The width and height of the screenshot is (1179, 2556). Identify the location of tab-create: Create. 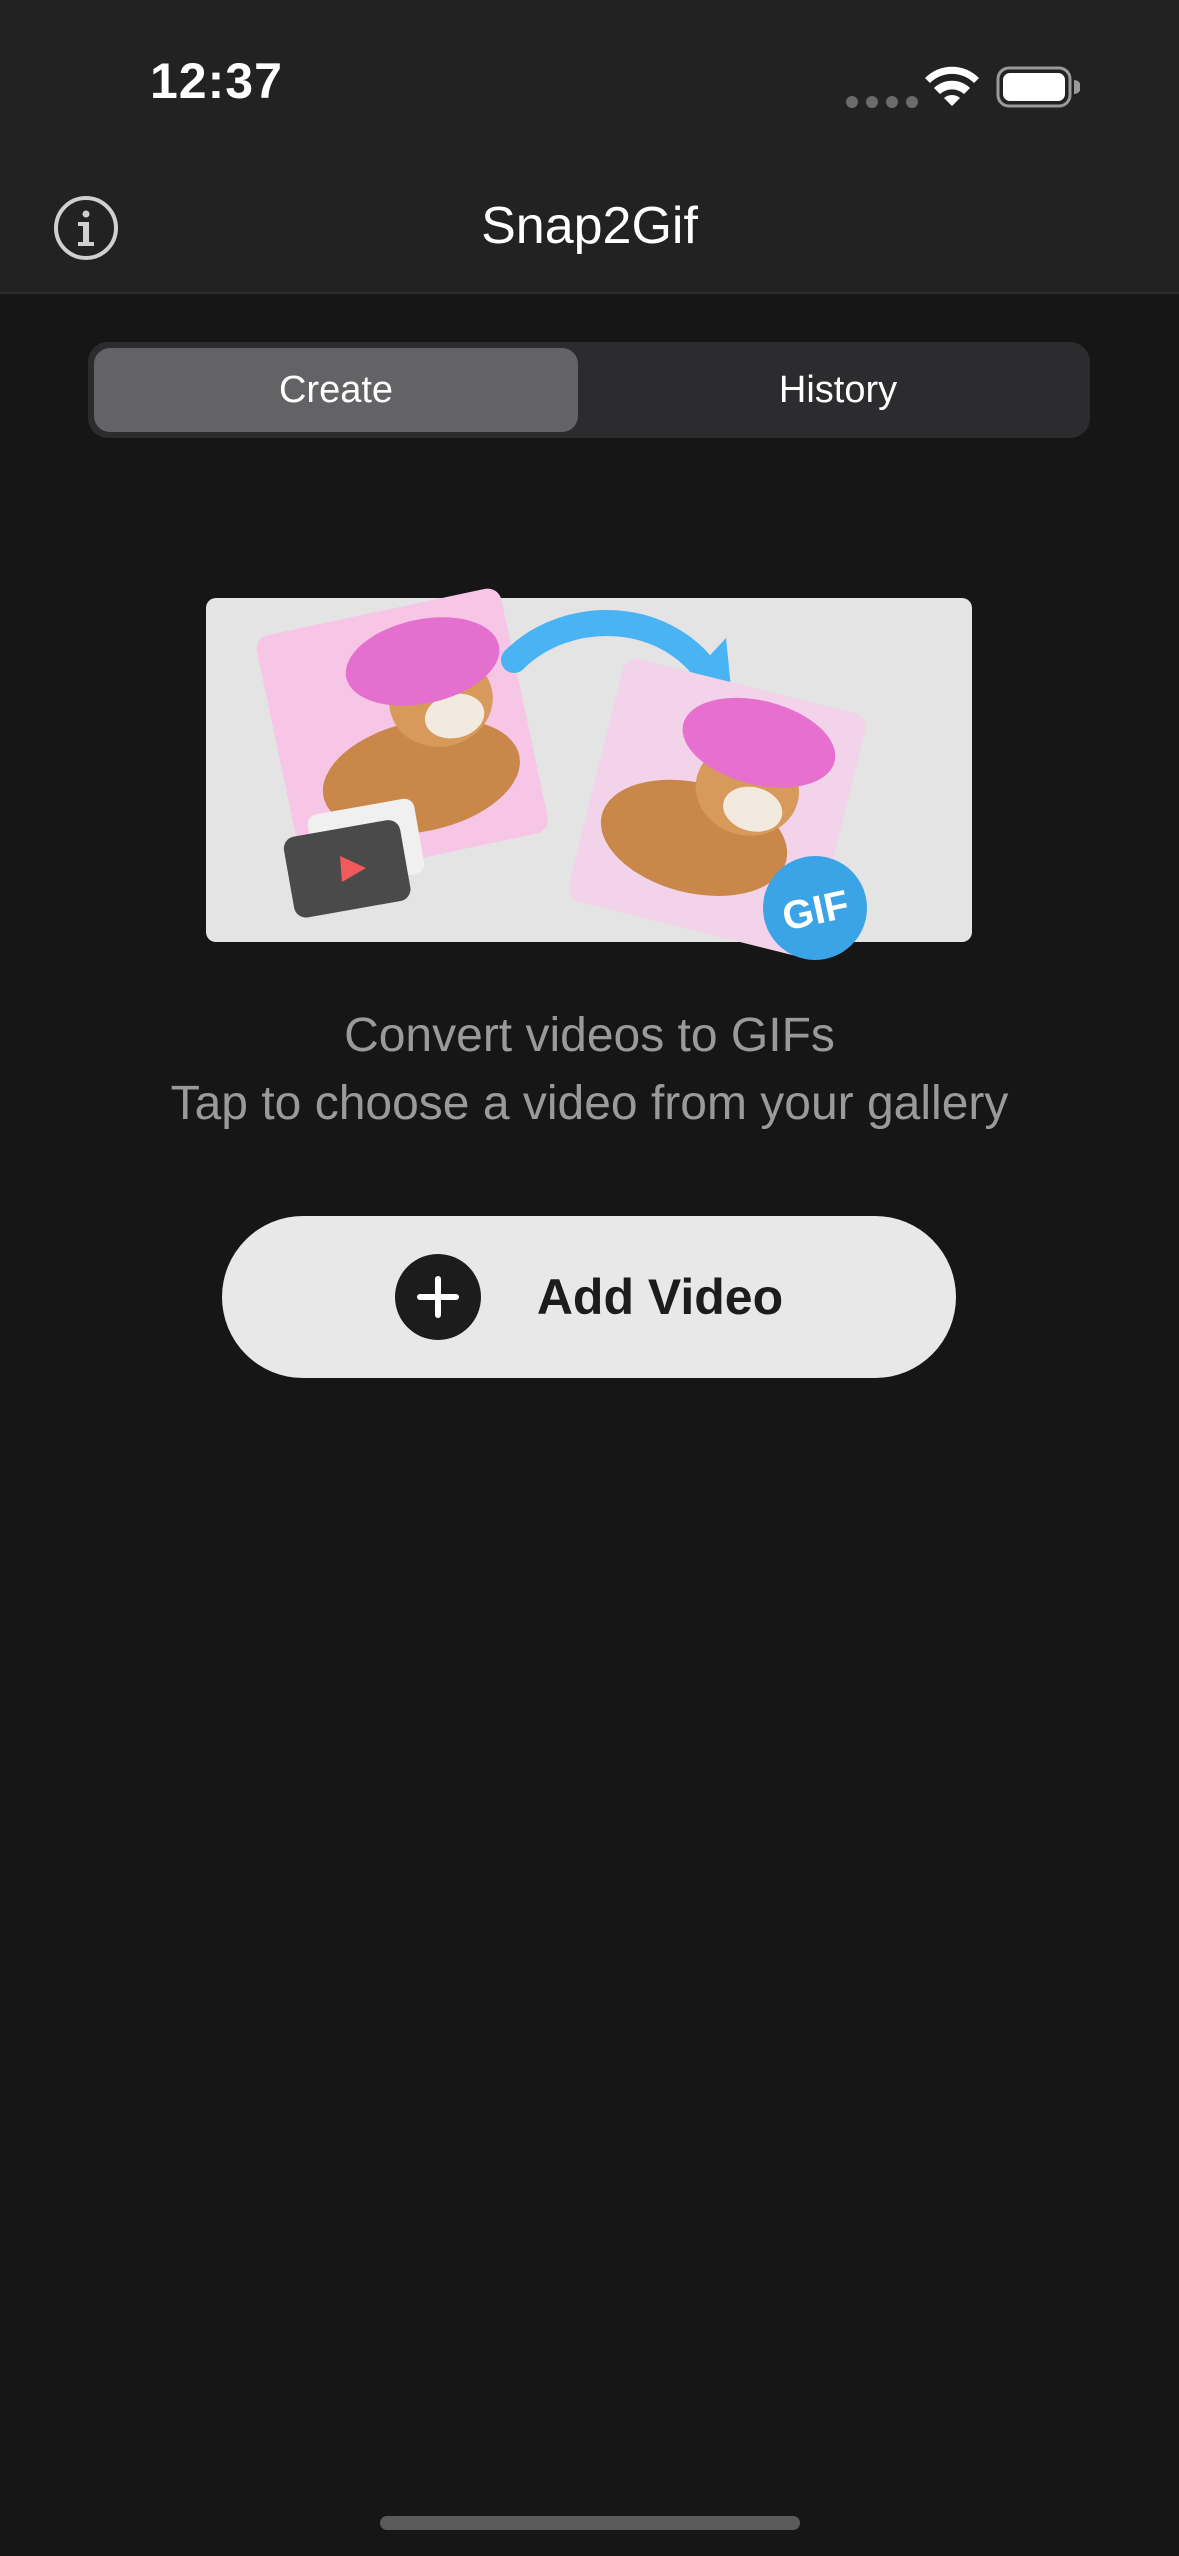
(336, 390).